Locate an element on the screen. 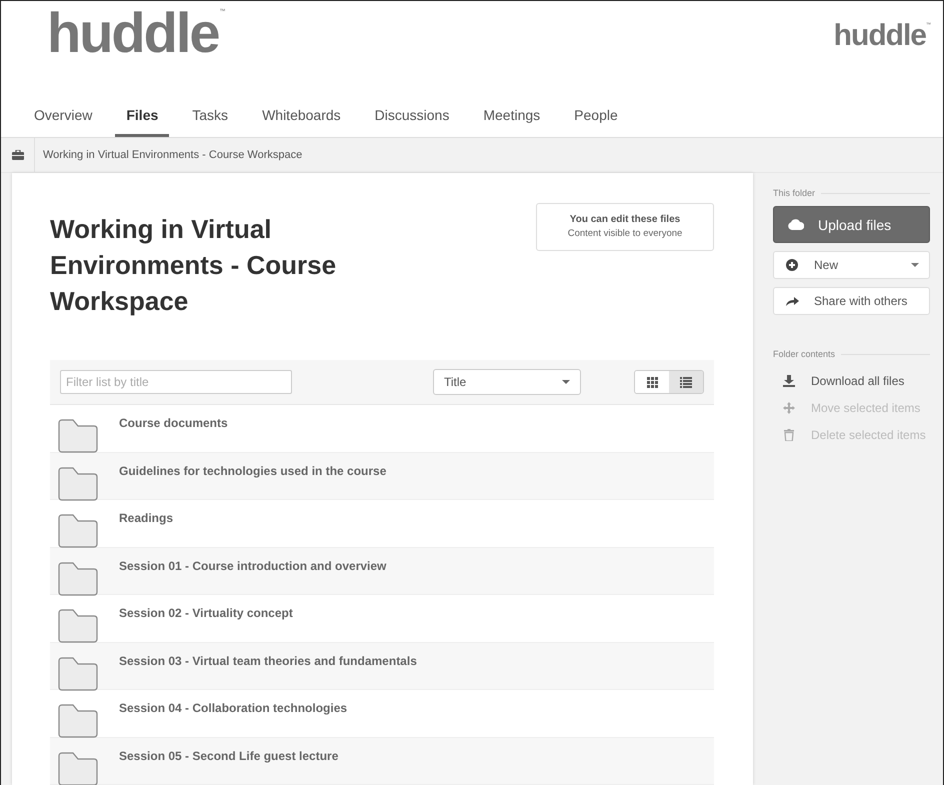  folder-name: Session 02 - Virtuality concept is located at coordinates (206, 613).